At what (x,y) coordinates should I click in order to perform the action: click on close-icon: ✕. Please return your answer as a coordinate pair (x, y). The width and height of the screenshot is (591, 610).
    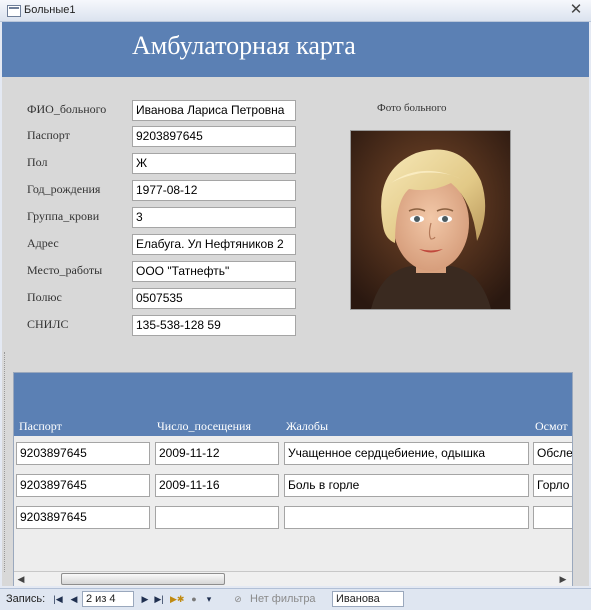
    Looking at the image, I should click on (576, 10).